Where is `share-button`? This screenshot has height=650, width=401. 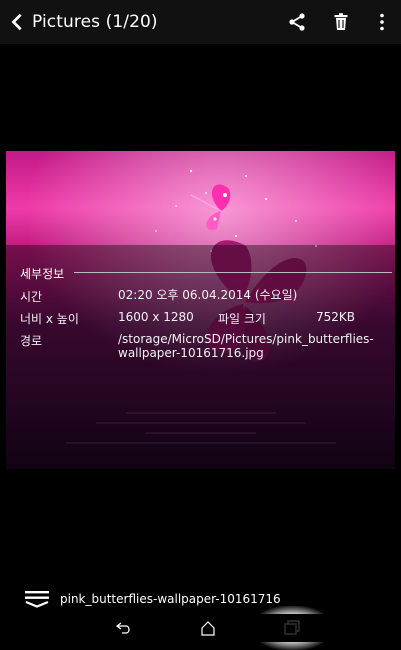
share-button is located at coordinates (297, 22).